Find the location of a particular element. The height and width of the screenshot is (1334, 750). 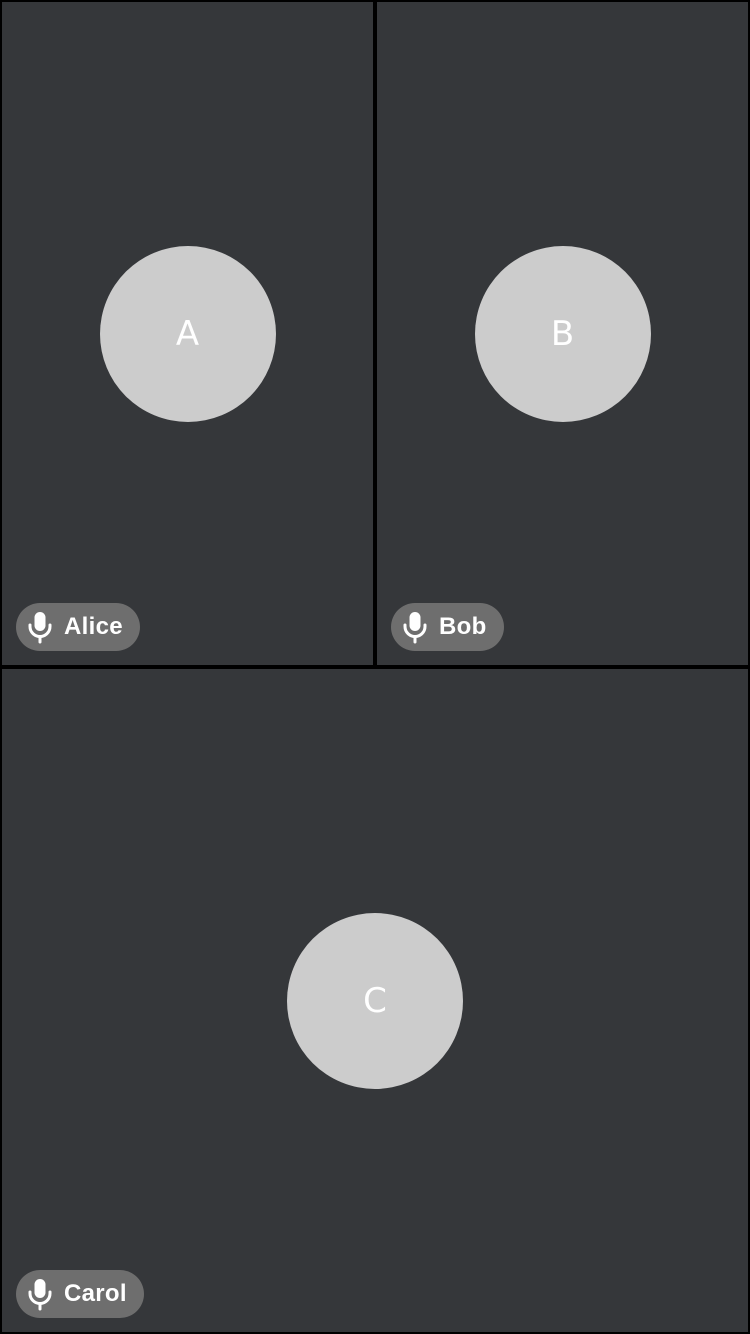

participant-name-badge: Carol is located at coordinates (80, 1294).